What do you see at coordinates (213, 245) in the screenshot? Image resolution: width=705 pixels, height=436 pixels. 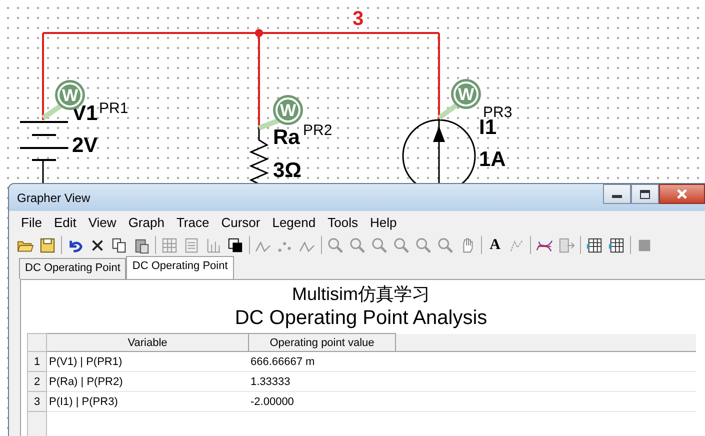 I see `ticks-icon` at bounding box center [213, 245].